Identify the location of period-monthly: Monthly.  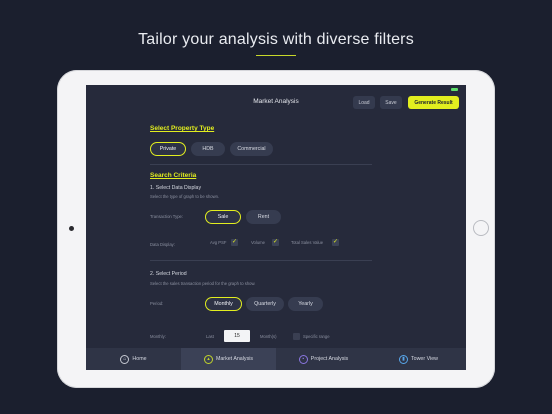
(223, 304).